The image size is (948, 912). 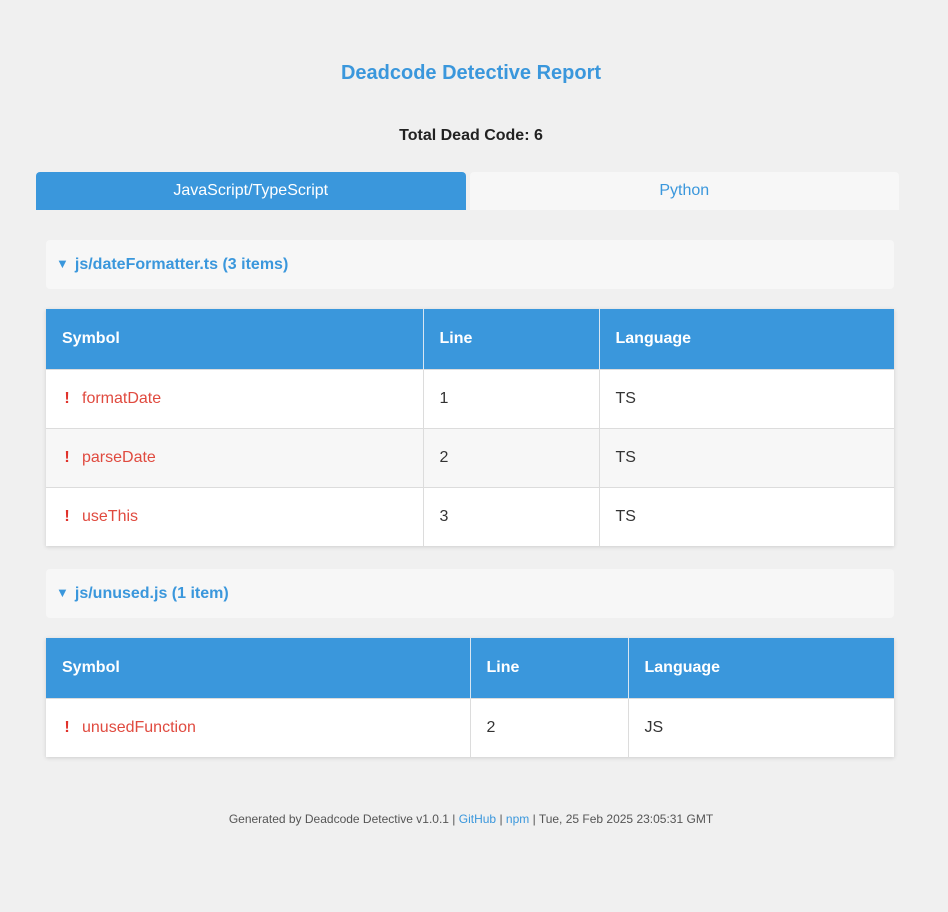 I want to click on footer-timestamp: | Tue, 25 Feb 2025 23:05:31 GMT, so click(x=621, y=819).